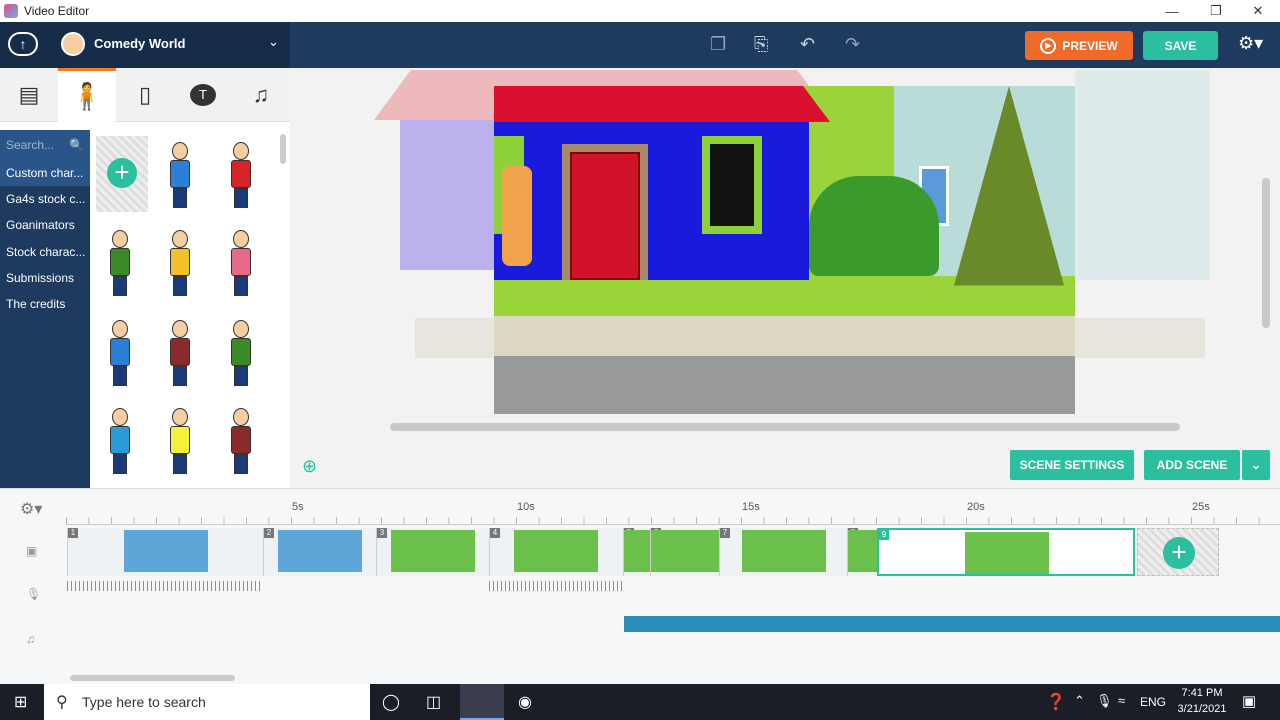  I want to click on title-bar: Video Editor — ❐ ✕, so click(640, 11).